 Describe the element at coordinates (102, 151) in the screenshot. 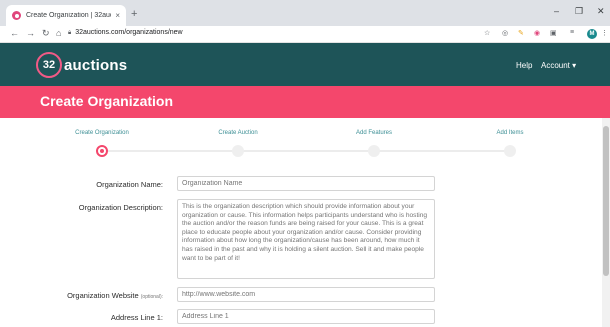

I see `step-dot-current` at that location.